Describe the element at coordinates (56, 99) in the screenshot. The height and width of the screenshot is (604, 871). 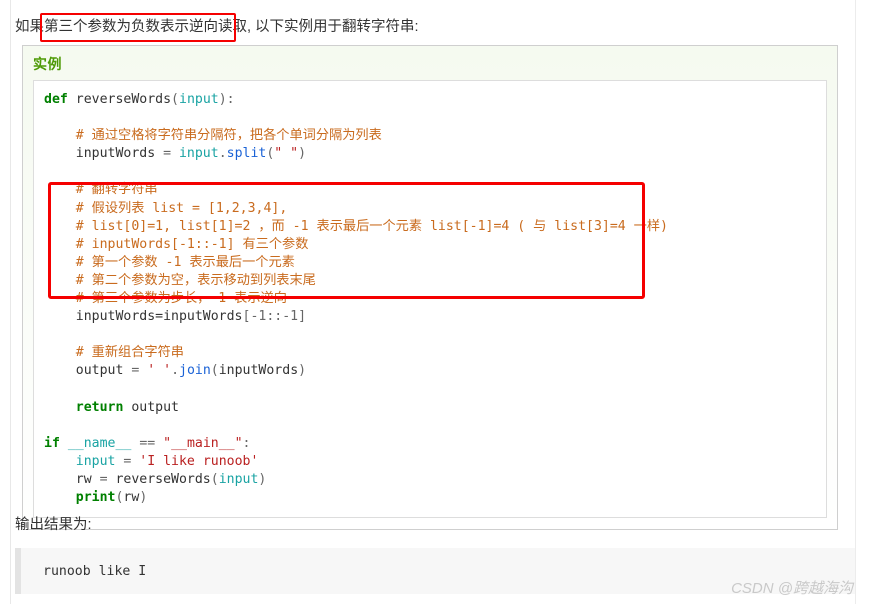
I see `code-token: def` at that location.